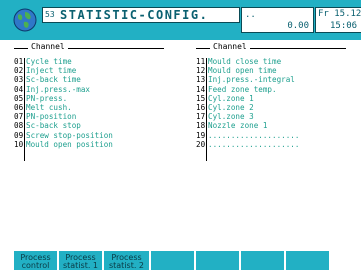 The image size is (361, 270). I want to click on channel-label: Cyl.zone 1, so click(231, 98).